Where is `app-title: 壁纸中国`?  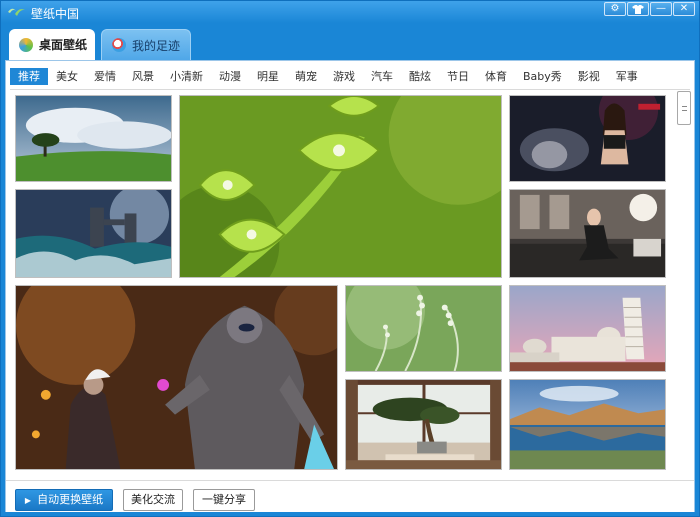
app-title: 壁纸中国 is located at coordinates (55, 14).